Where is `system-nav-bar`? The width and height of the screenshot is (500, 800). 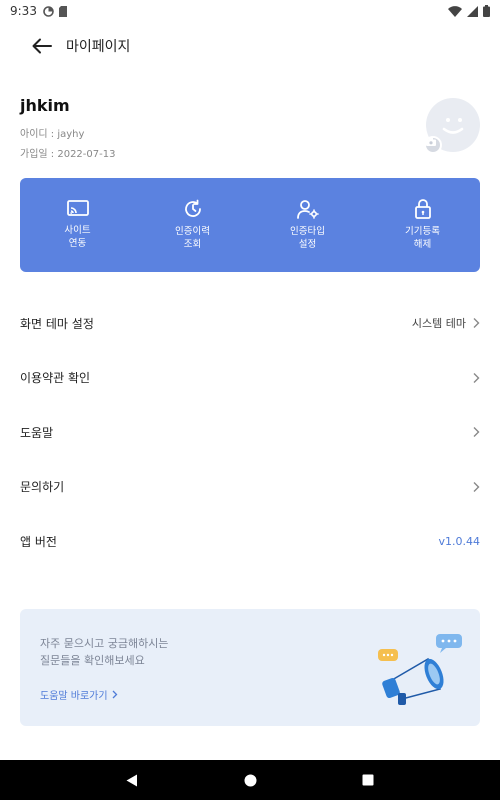 system-nav-bar is located at coordinates (250, 780).